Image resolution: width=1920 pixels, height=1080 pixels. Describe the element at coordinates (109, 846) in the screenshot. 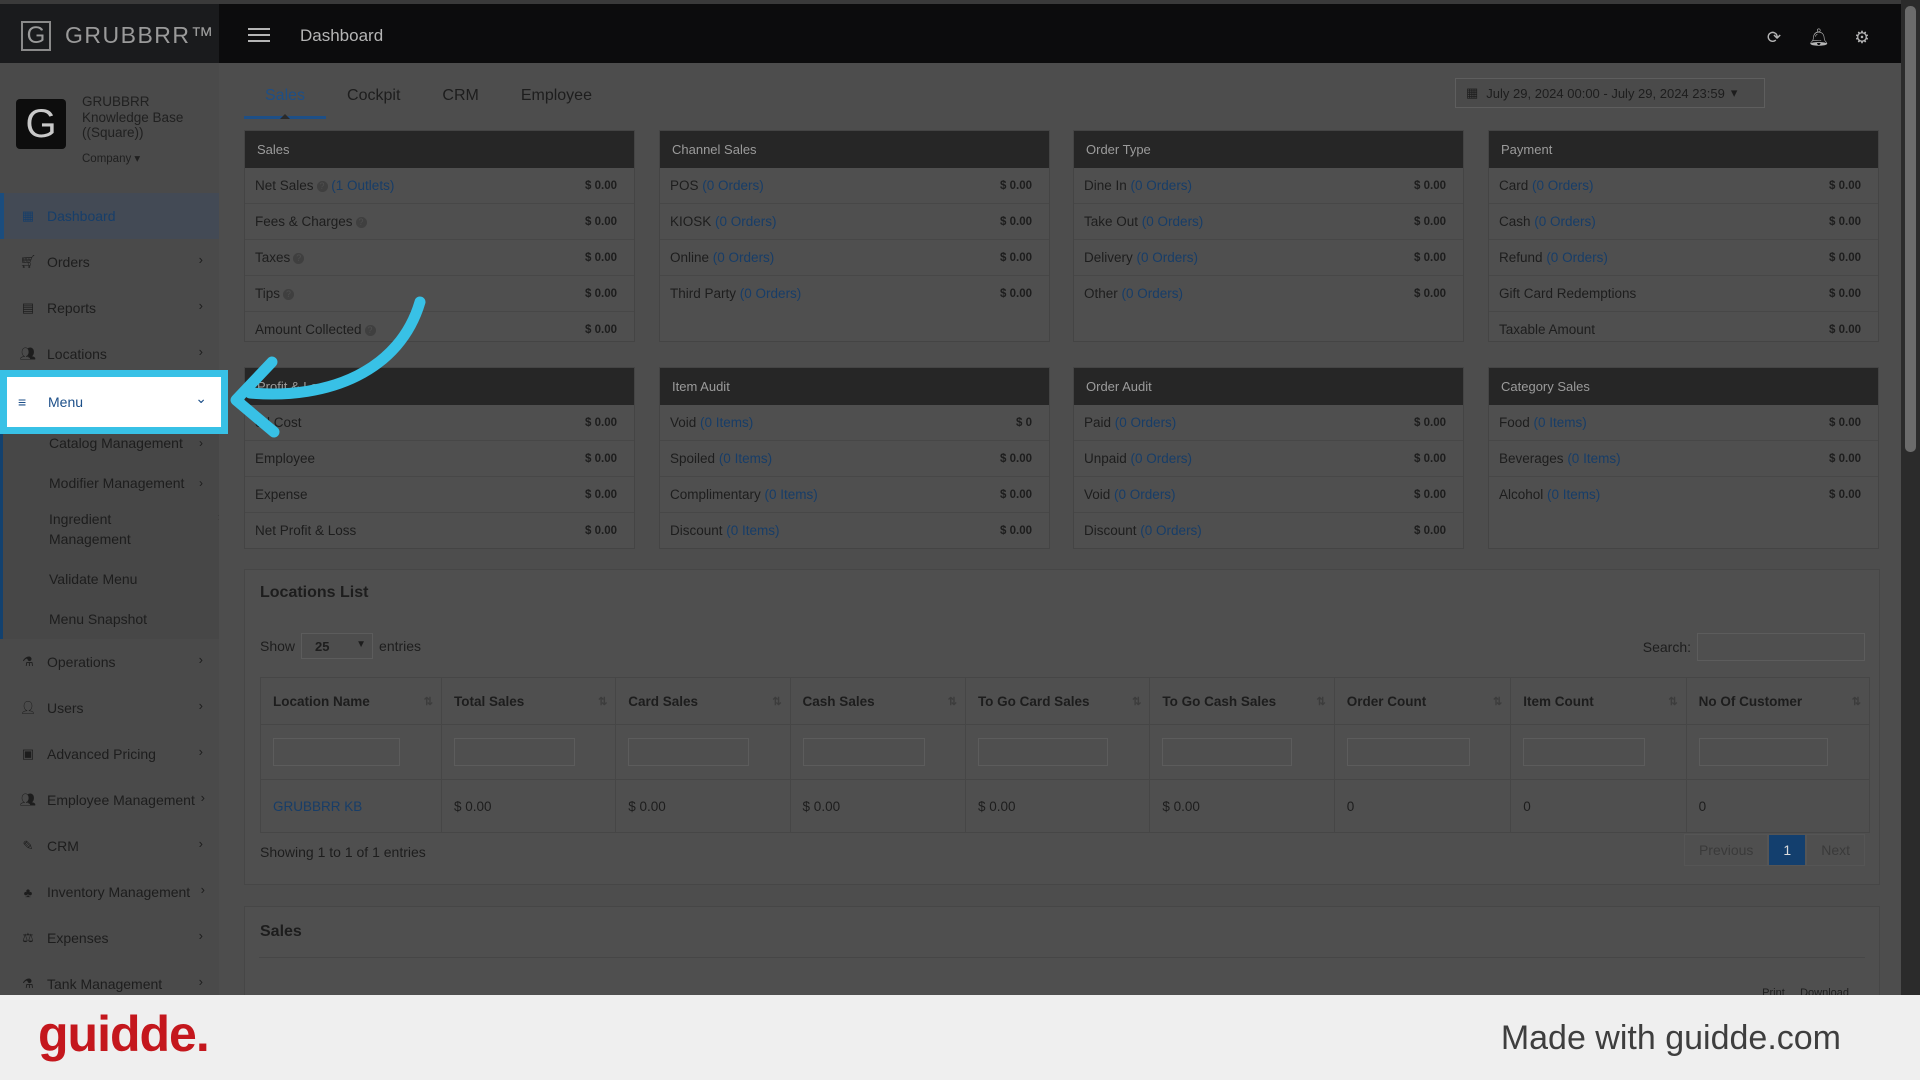

I see `sidebar-item-crm: ✎ CRM ›` at that location.